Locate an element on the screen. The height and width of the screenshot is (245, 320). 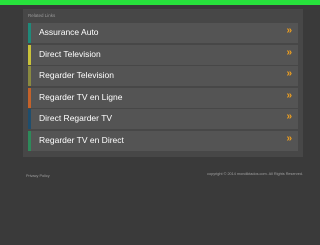
privacy-policy-link: Privacy Policy is located at coordinates (38, 176).